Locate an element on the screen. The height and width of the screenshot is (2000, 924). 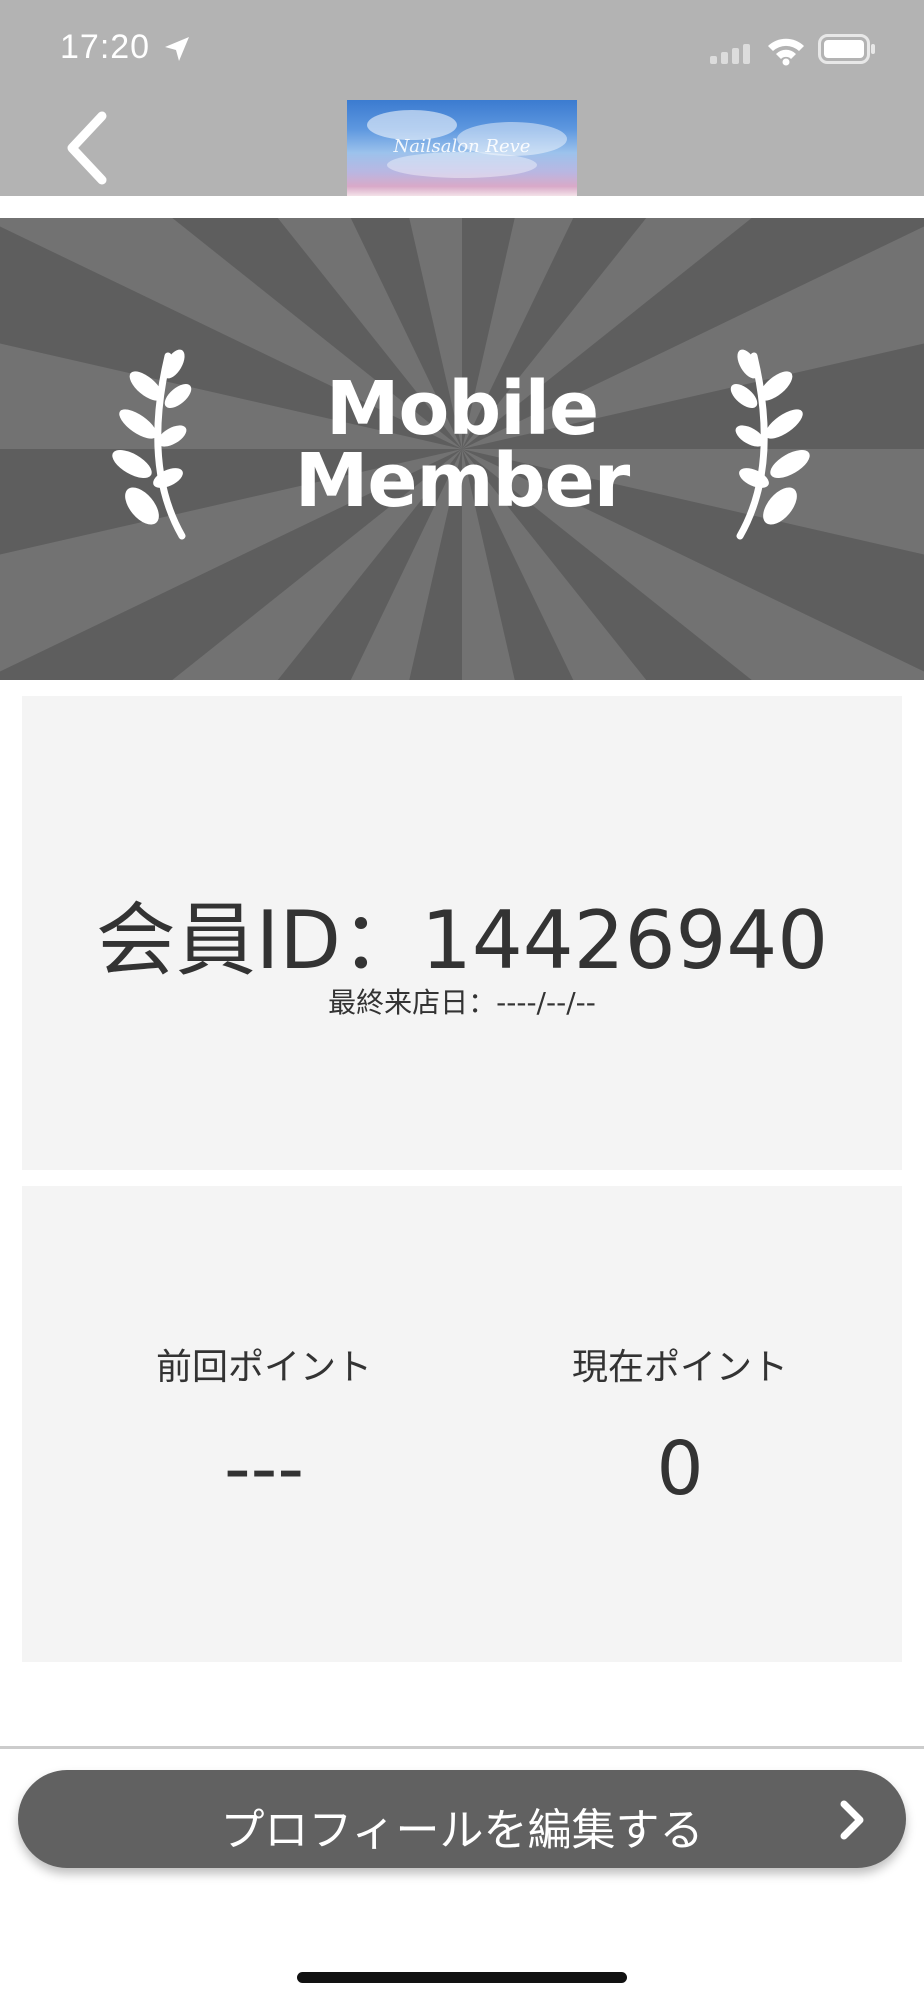
battery-icon is located at coordinates (846, 49).